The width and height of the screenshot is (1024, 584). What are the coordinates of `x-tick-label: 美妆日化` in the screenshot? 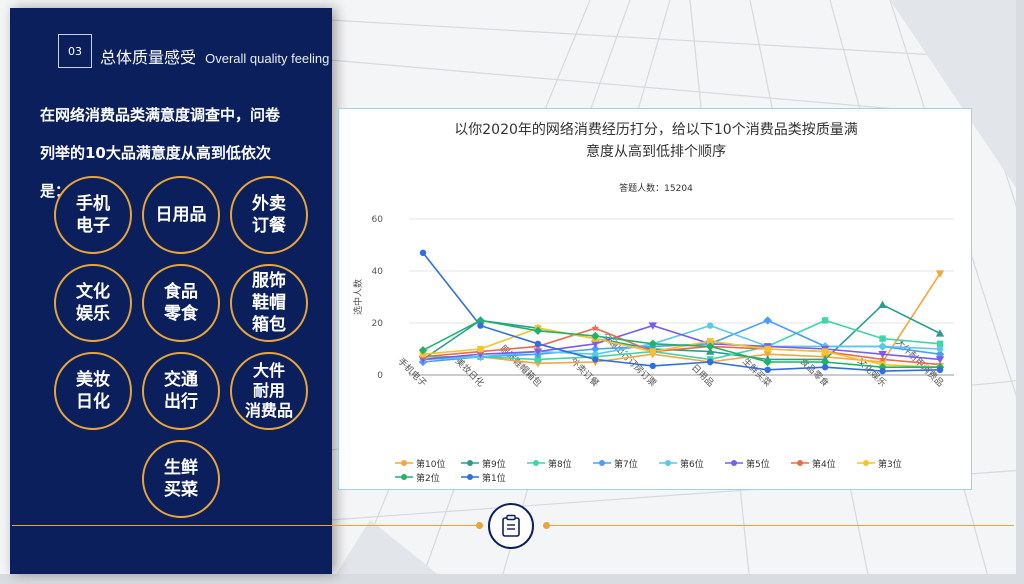 It's located at (470, 372).